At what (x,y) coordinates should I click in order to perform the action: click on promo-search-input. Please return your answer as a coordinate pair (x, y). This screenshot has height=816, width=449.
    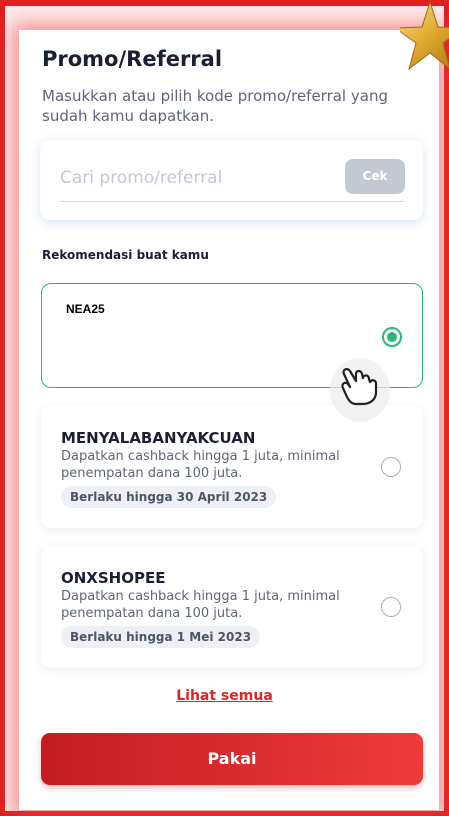
    Looking at the image, I should click on (200, 178).